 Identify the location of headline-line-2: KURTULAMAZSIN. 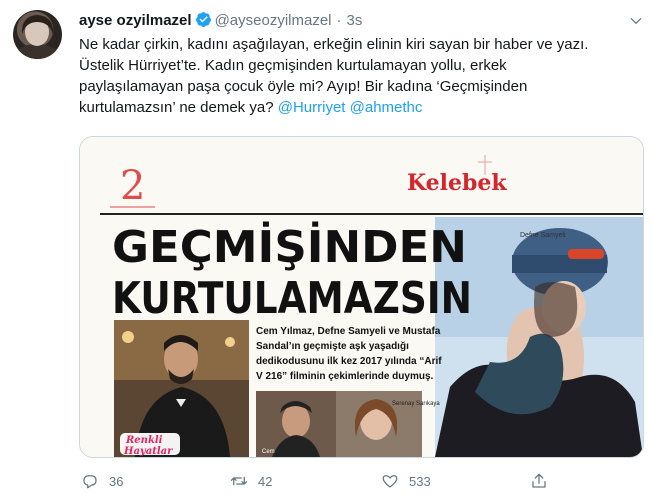
(292, 298).